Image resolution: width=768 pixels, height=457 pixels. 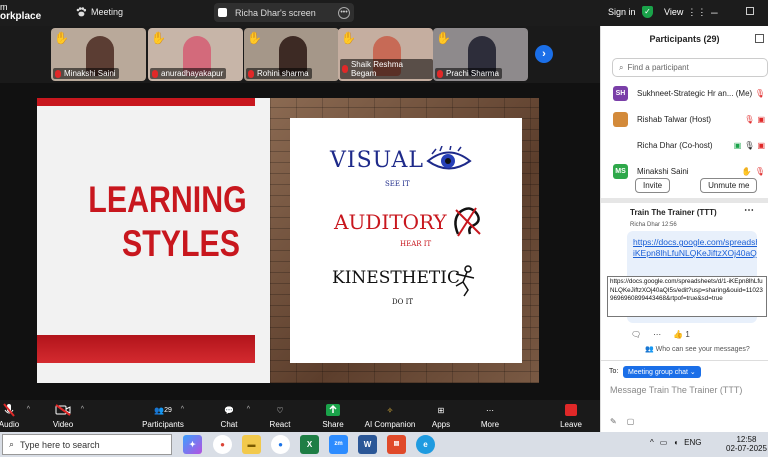 I want to click on view-button: View ⋮⋮, so click(x=685, y=12).